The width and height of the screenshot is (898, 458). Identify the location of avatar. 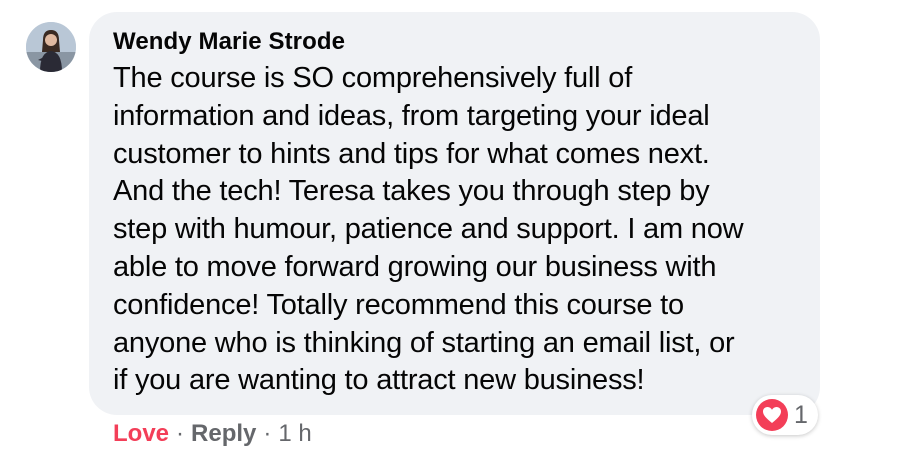
(51, 47).